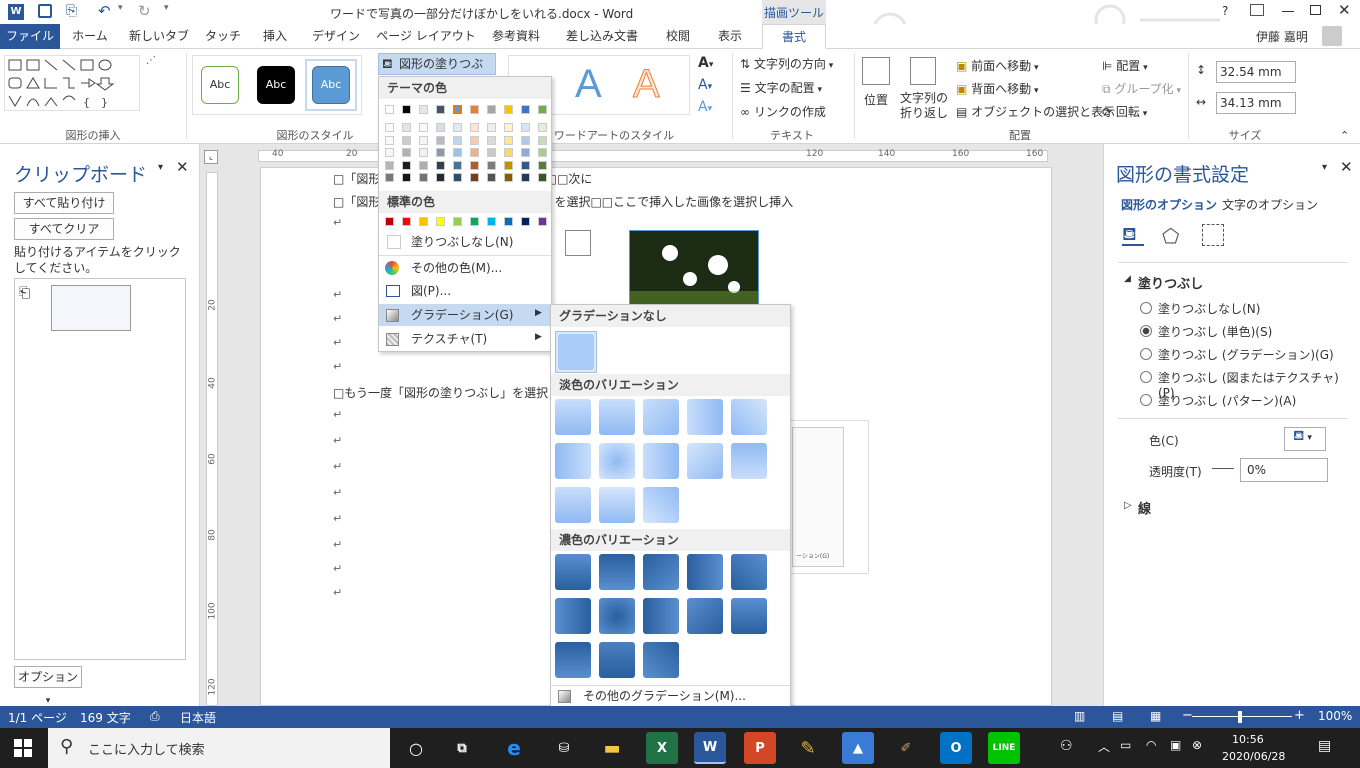 The width and height of the screenshot is (1360, 768). What do you see at coordinates (808, 748) in the screenshot?
I see `paint-icon: ✎` at bounding box center [808, 748].